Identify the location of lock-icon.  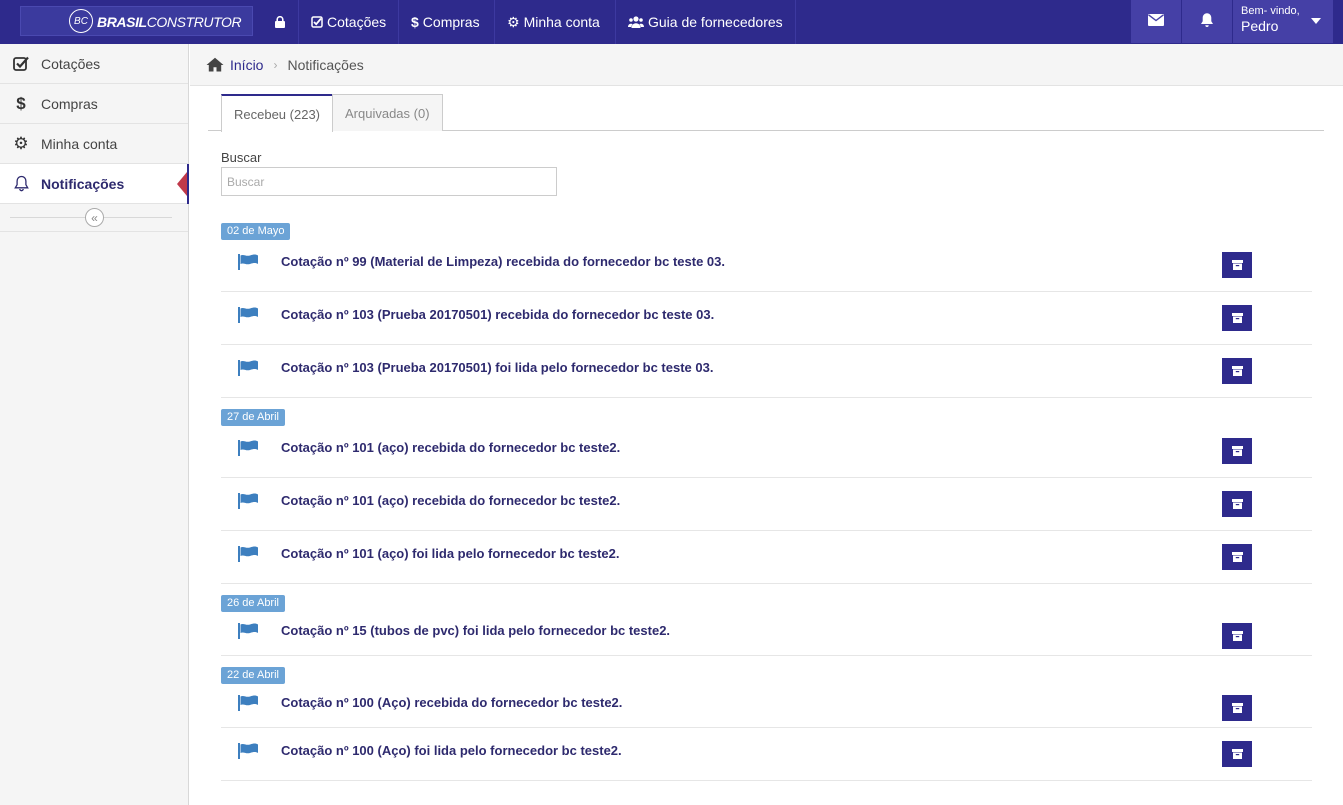
(280, 22).